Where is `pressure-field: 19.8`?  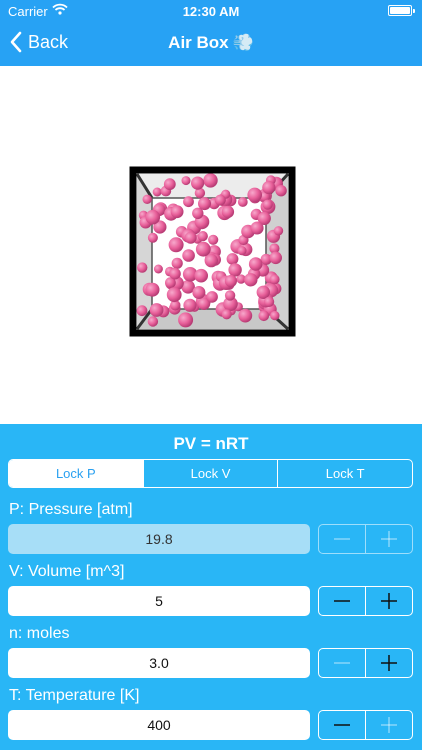 pressure-field: 19.8 is located at coordinates (159, 539).